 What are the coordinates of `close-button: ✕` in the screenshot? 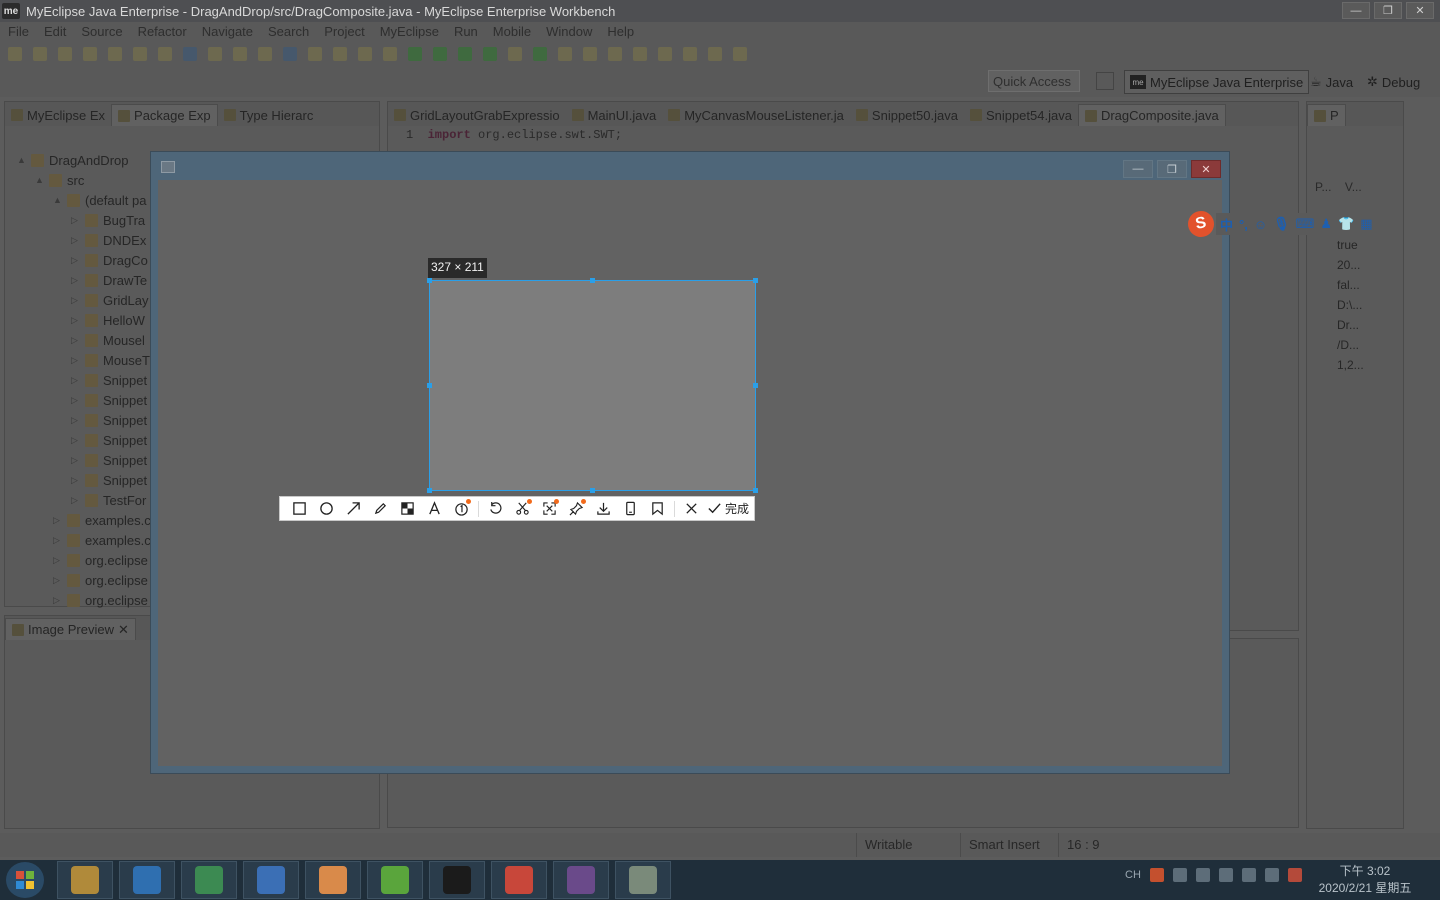 It's located at (1420, 10).